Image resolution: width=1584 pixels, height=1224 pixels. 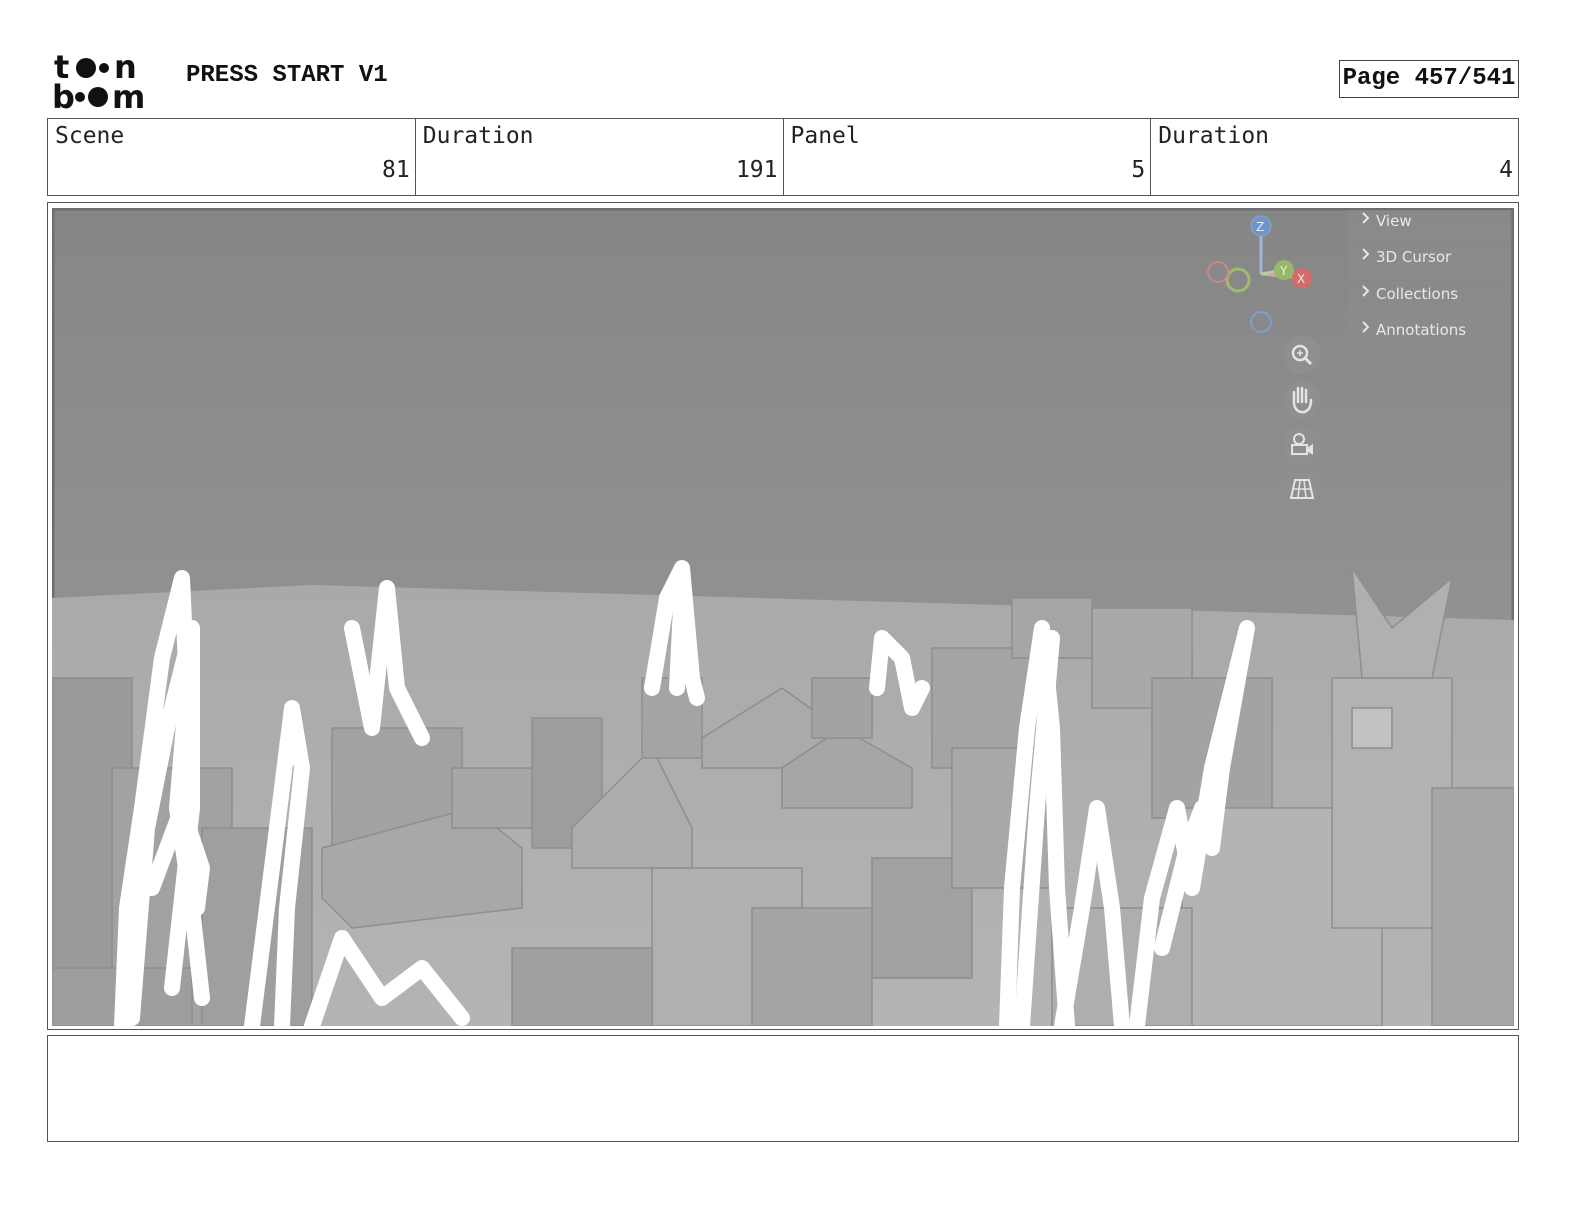 What do you see at coordinates (1421, 330) in the screenshot?
I see `menu-annotations-label: Annotations` at bounding box center [1421, 330].